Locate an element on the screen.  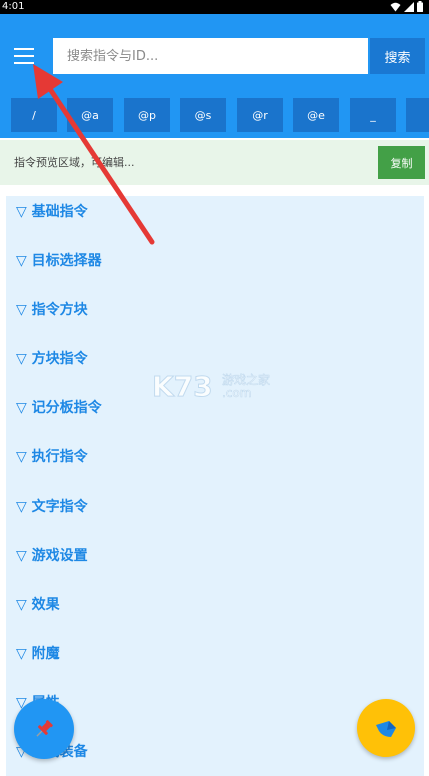
category-item-basic-commands: ▽ 基础指令 is located at coordinates (52, 212).